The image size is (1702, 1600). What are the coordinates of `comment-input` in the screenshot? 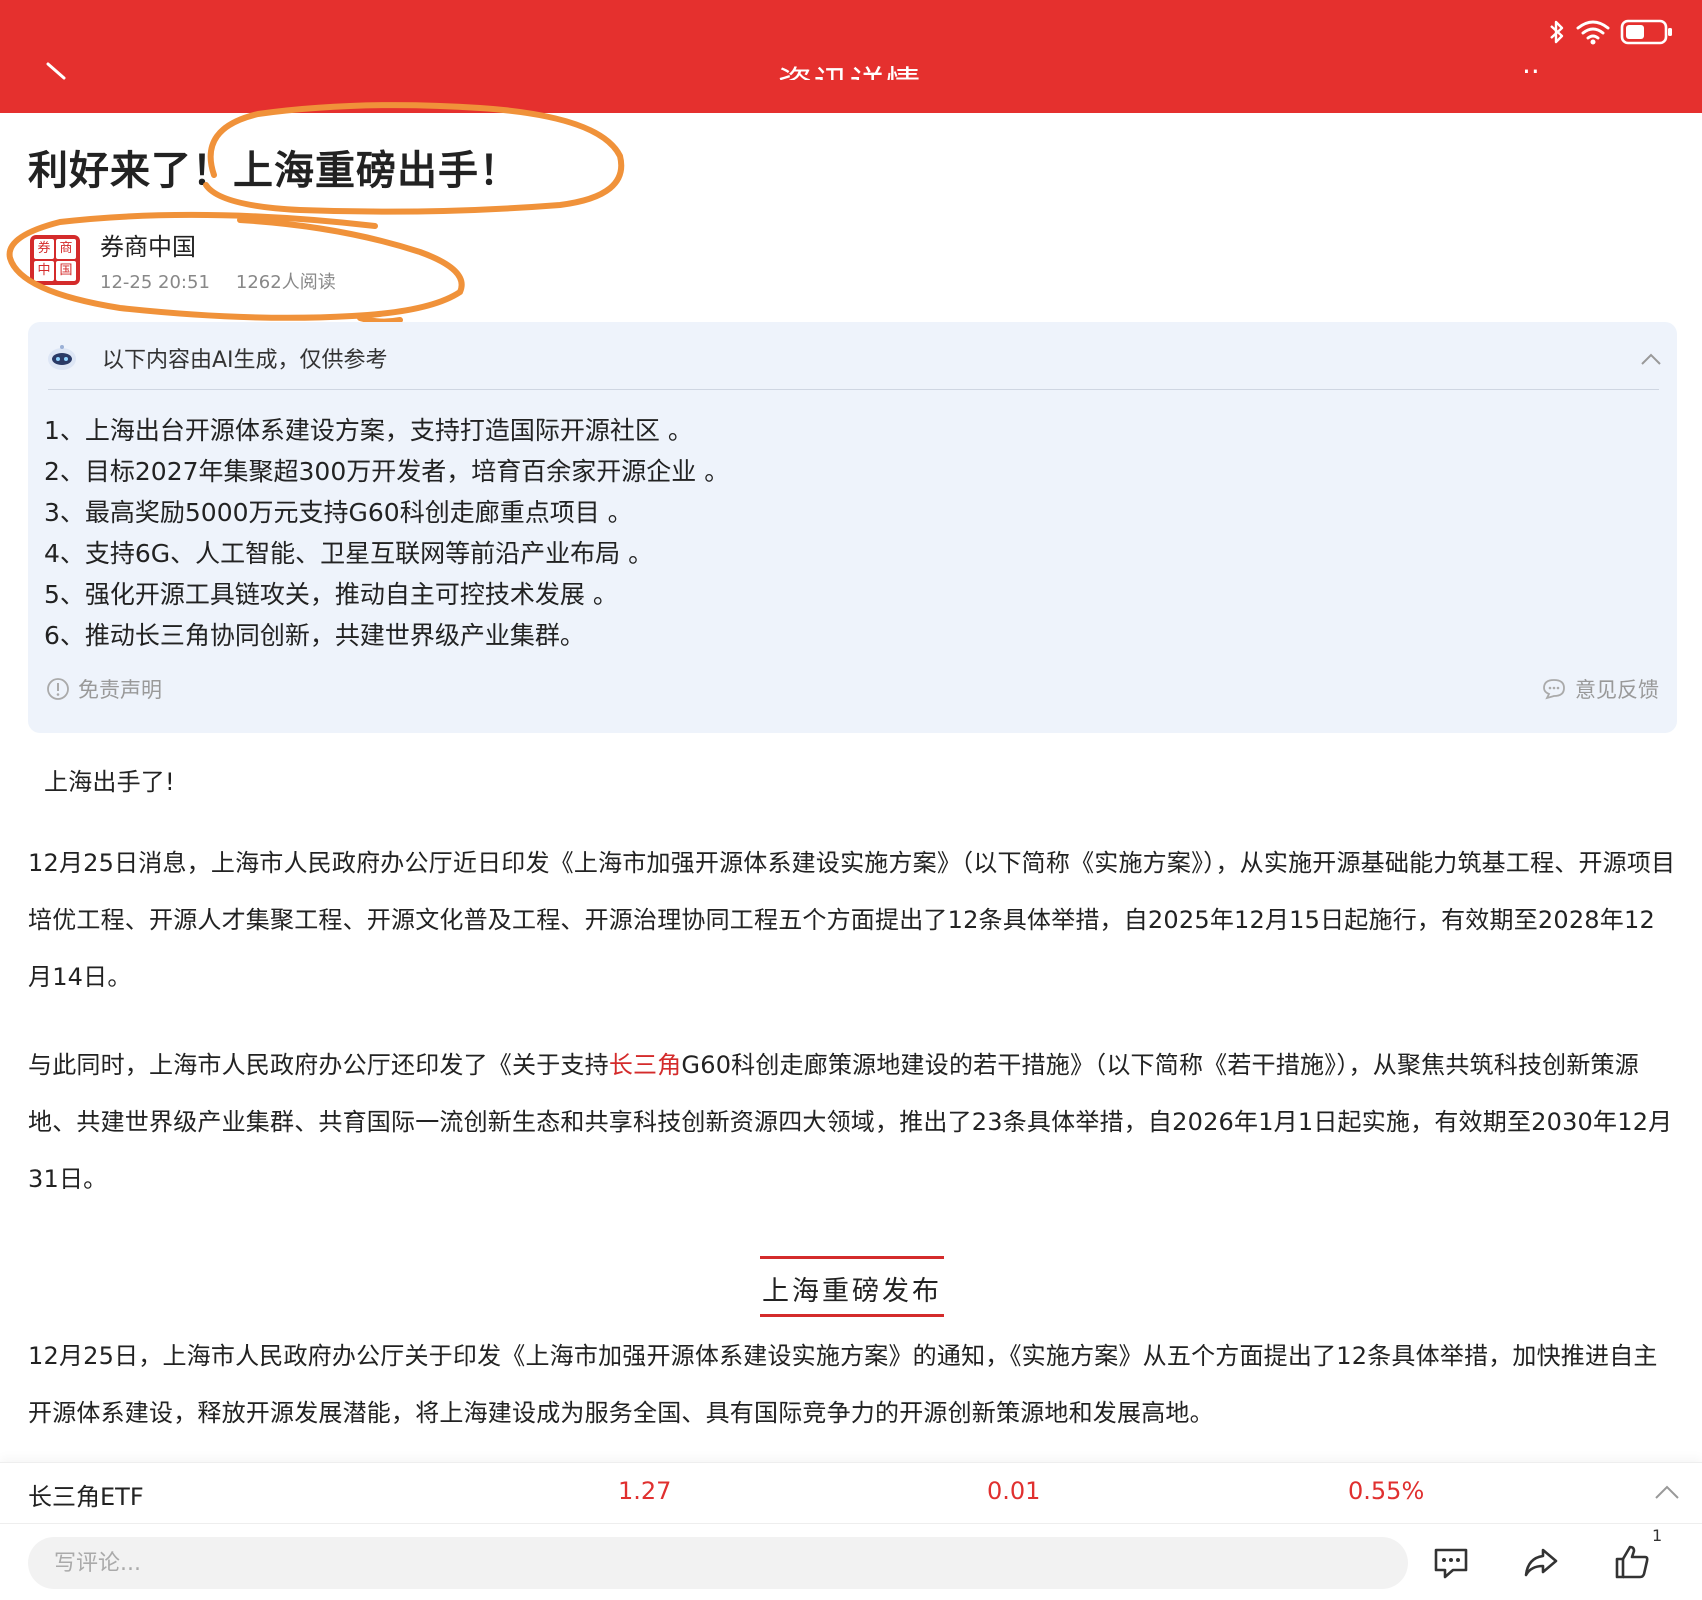 It's located at (718, 1563).